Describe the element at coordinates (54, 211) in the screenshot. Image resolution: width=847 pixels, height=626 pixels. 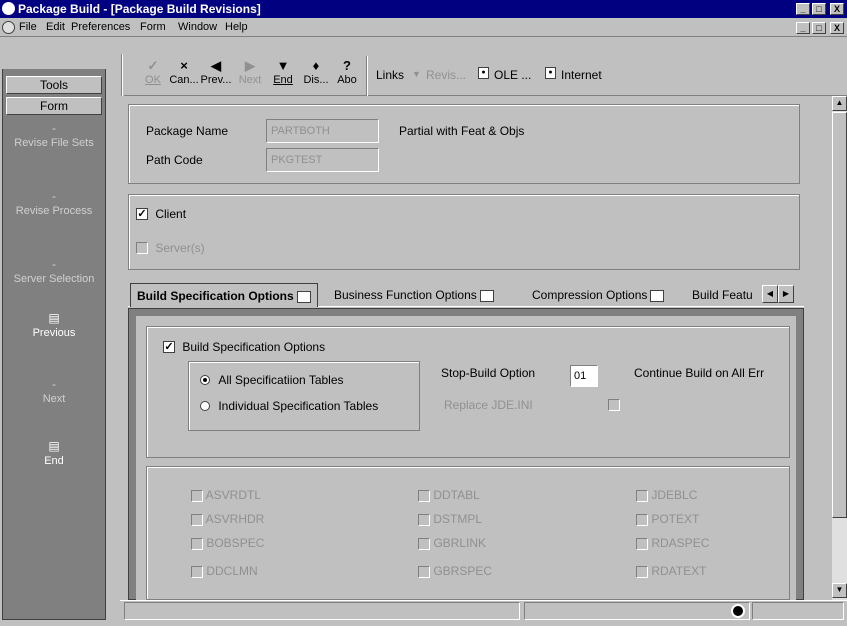
I see `nav-label: Revise Process` at that location.